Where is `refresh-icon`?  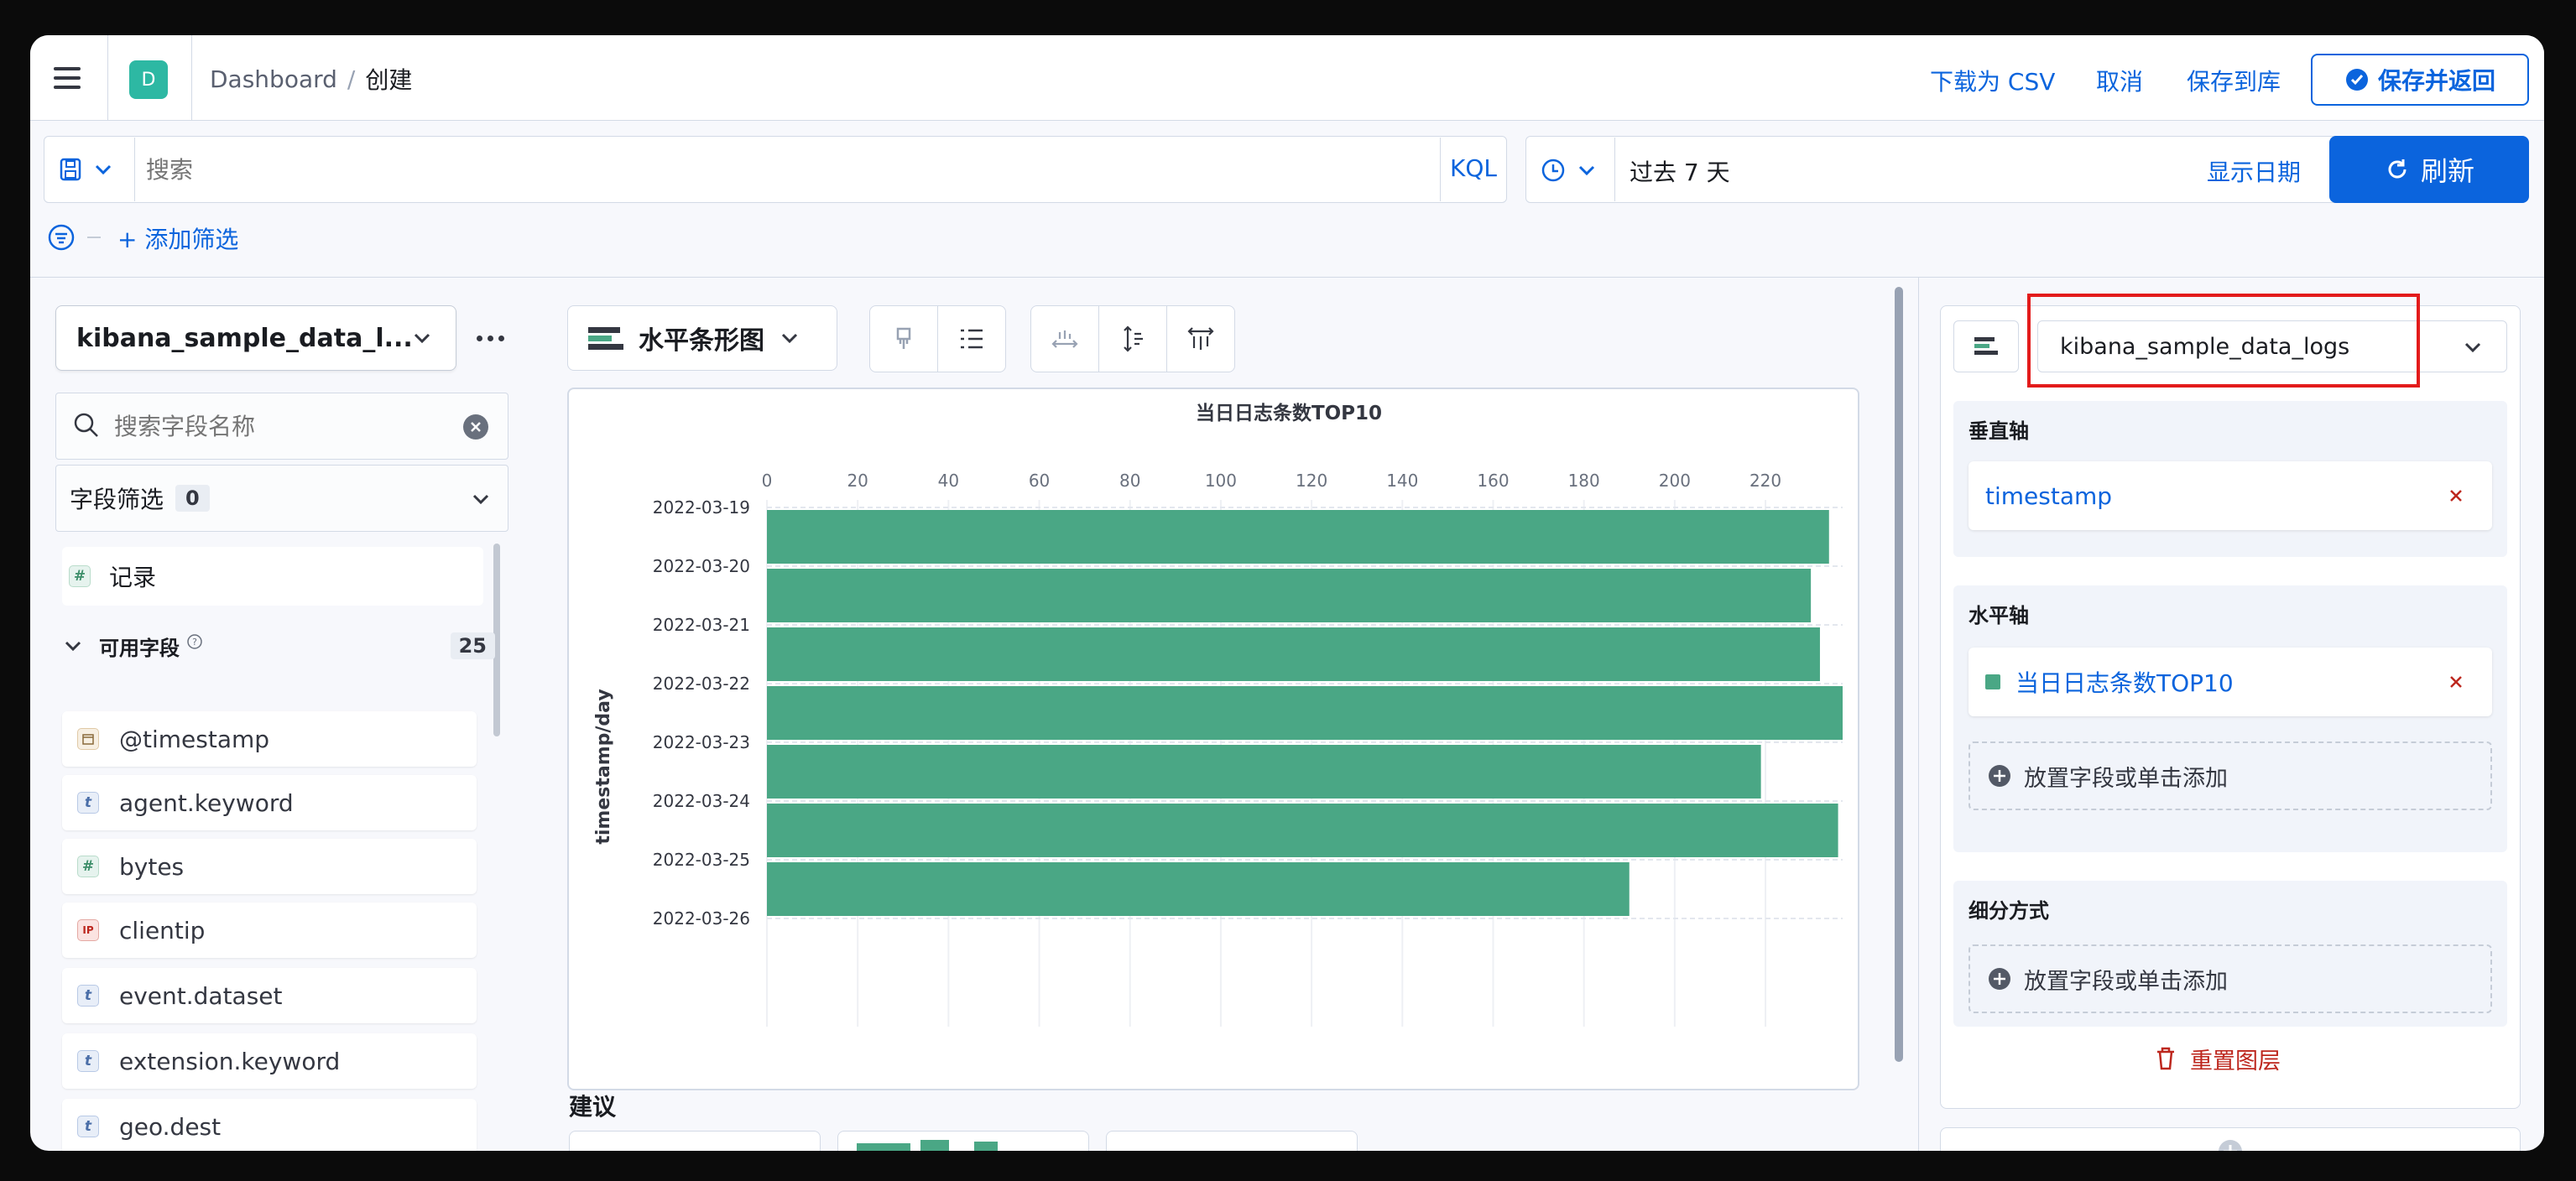 refresh-icon is located at coordinates (2397, 169).